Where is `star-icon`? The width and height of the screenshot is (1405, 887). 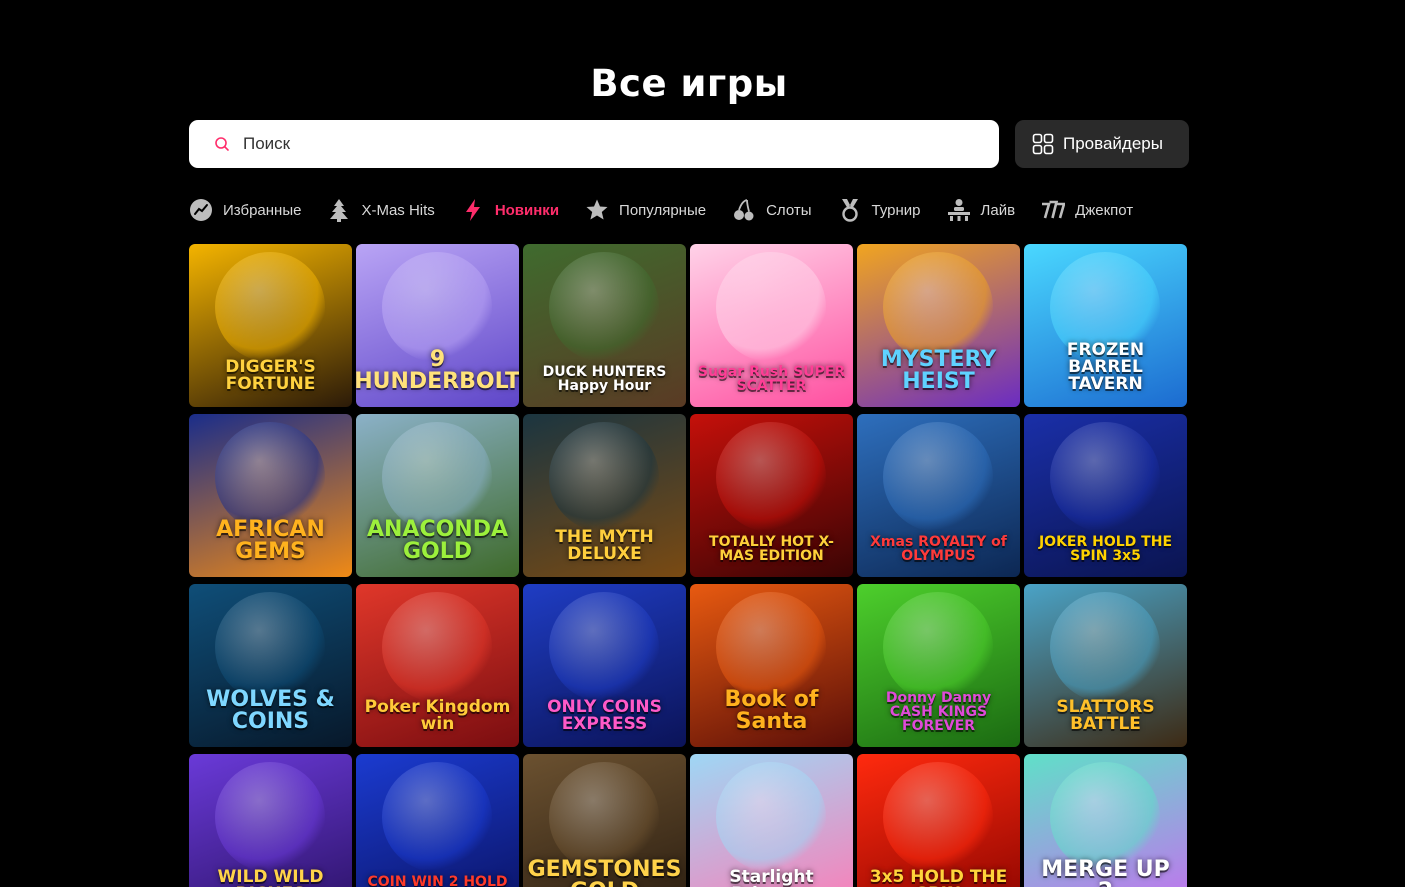 star-icon is located at coordinates (597, 210).